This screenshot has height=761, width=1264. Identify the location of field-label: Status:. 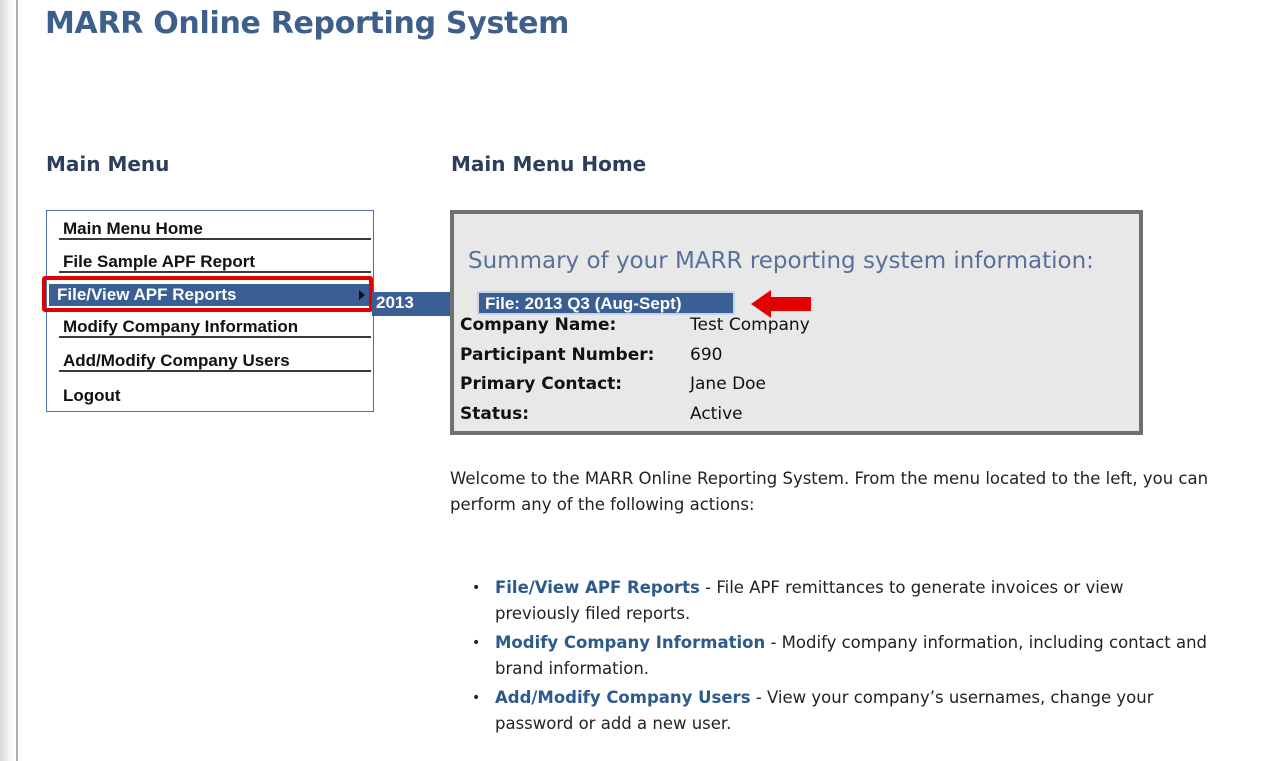
(494, 414).